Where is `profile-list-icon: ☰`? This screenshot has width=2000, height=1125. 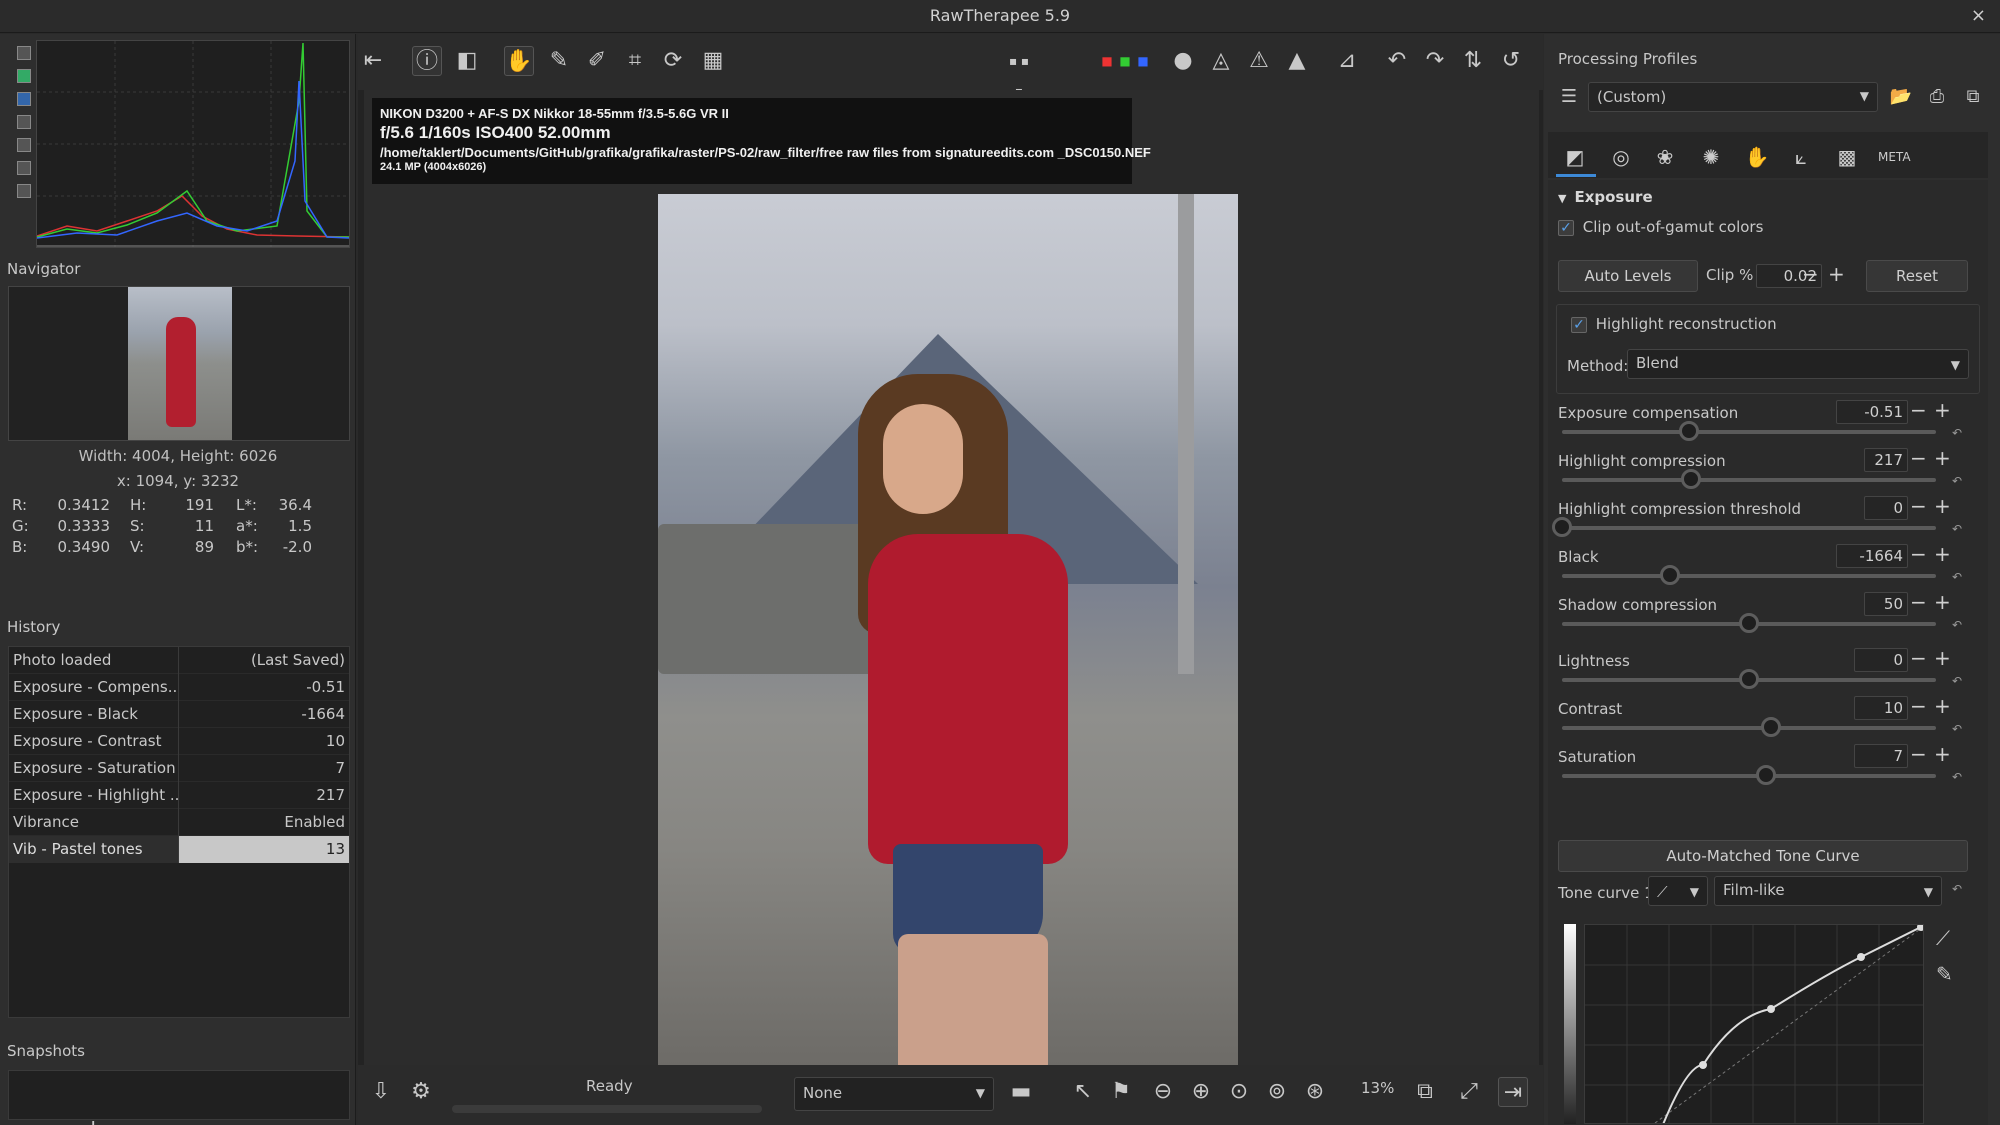
profile-list-icon: ☰ is located at coordinates (1569, 98).